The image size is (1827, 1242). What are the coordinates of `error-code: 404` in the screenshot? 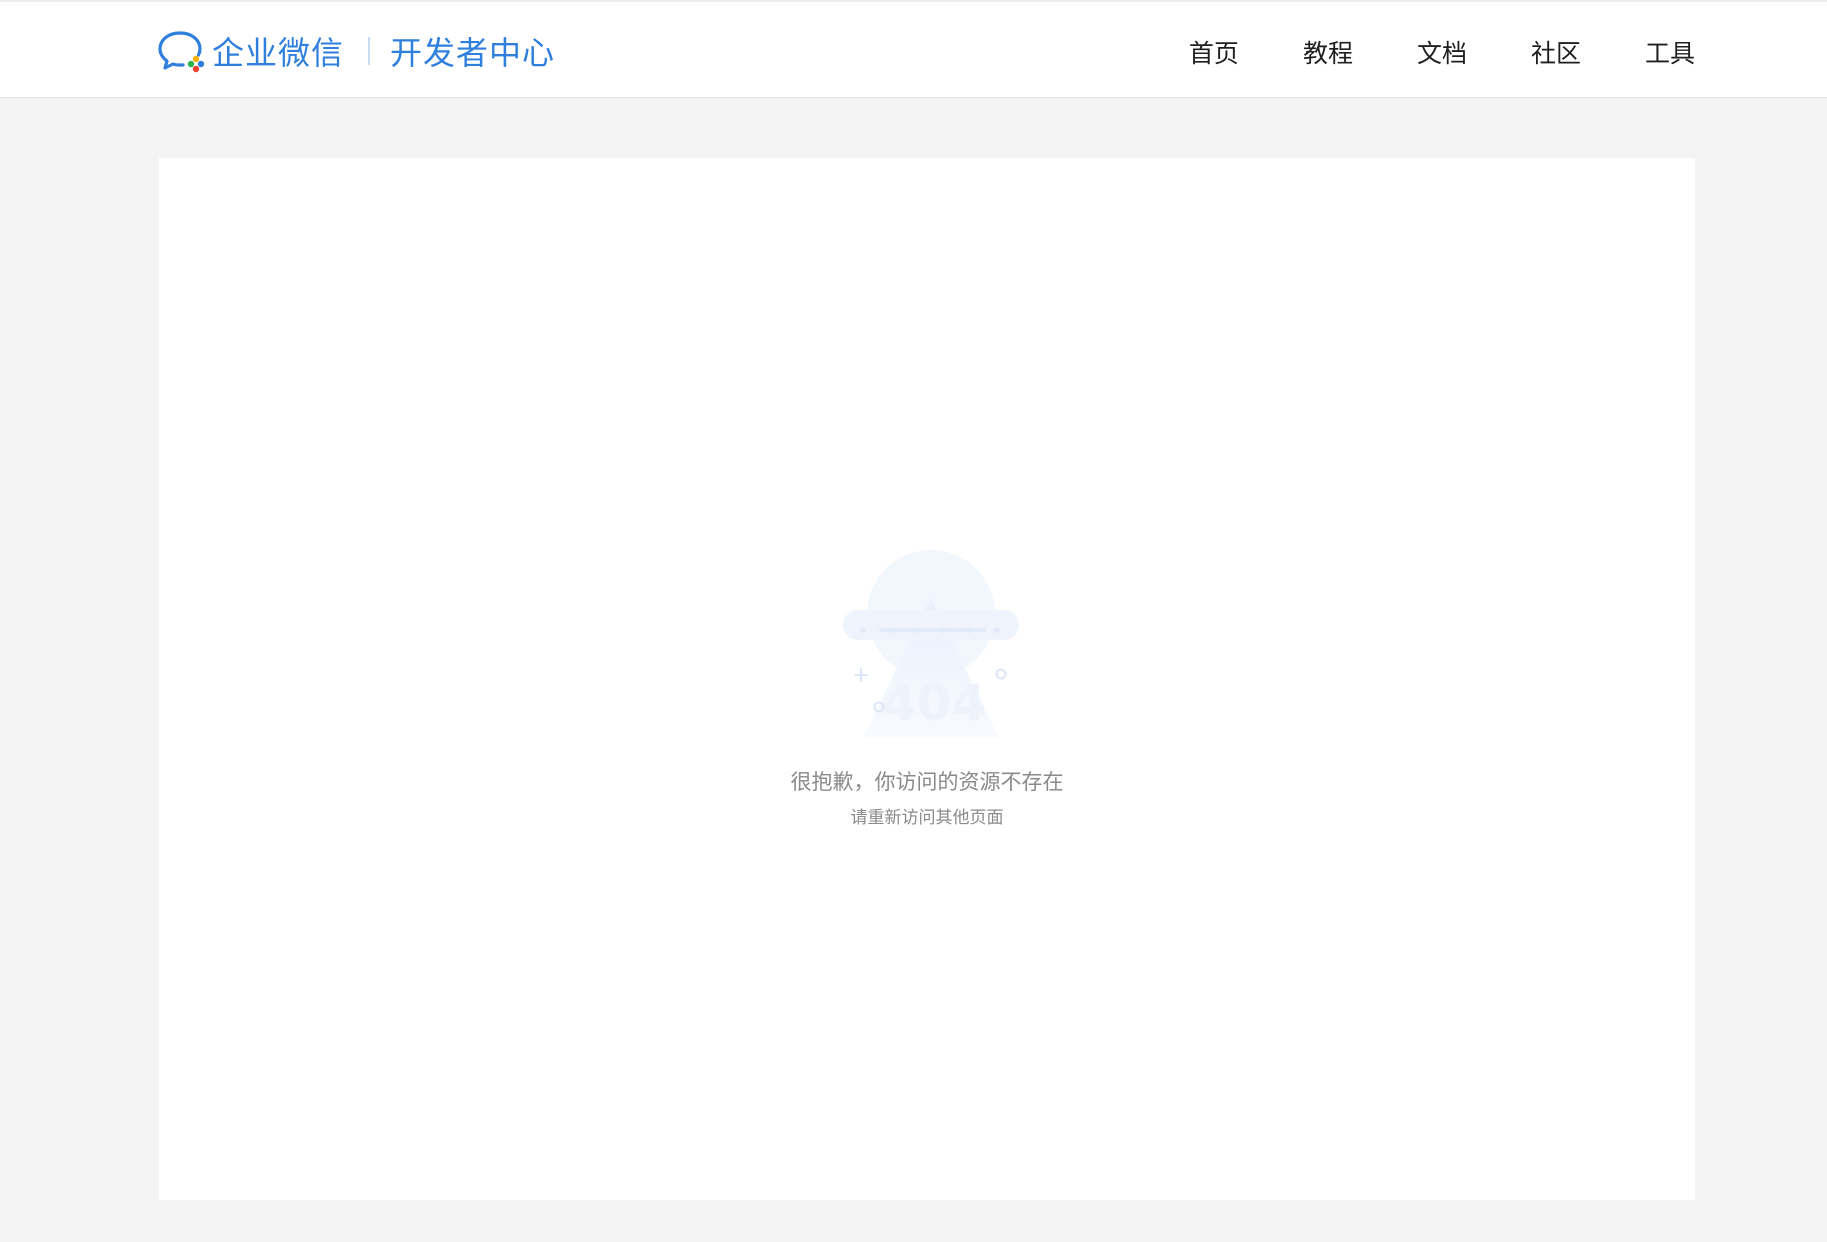 It's located at (934, 703).